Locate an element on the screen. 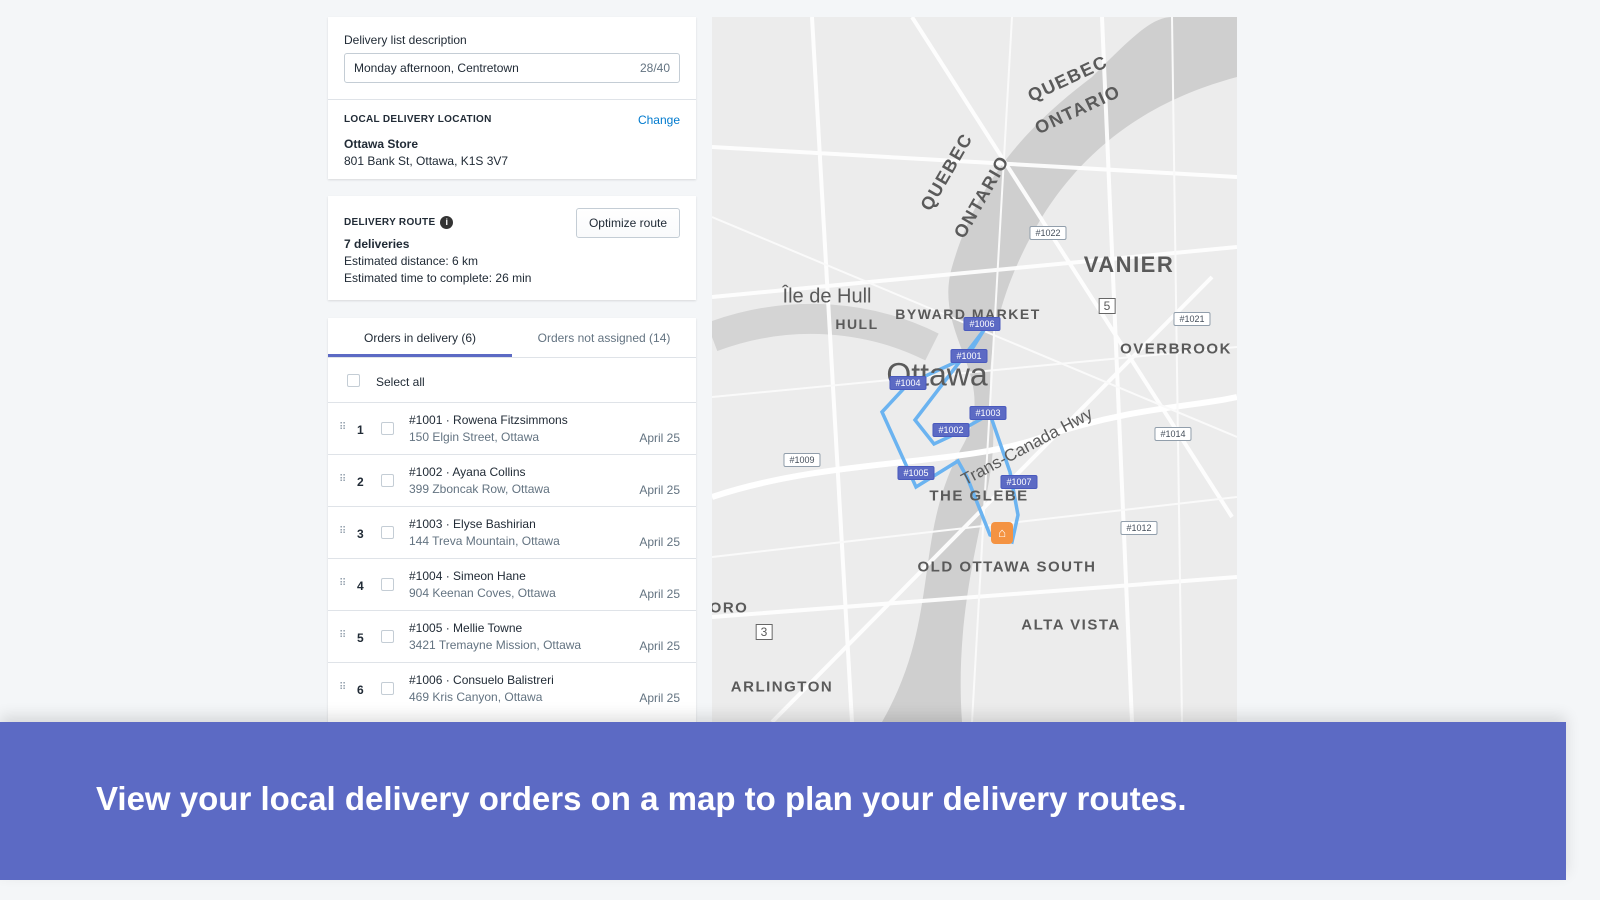  description-value: Monday afternoon, Centretown is located at coordinates (436, 68).